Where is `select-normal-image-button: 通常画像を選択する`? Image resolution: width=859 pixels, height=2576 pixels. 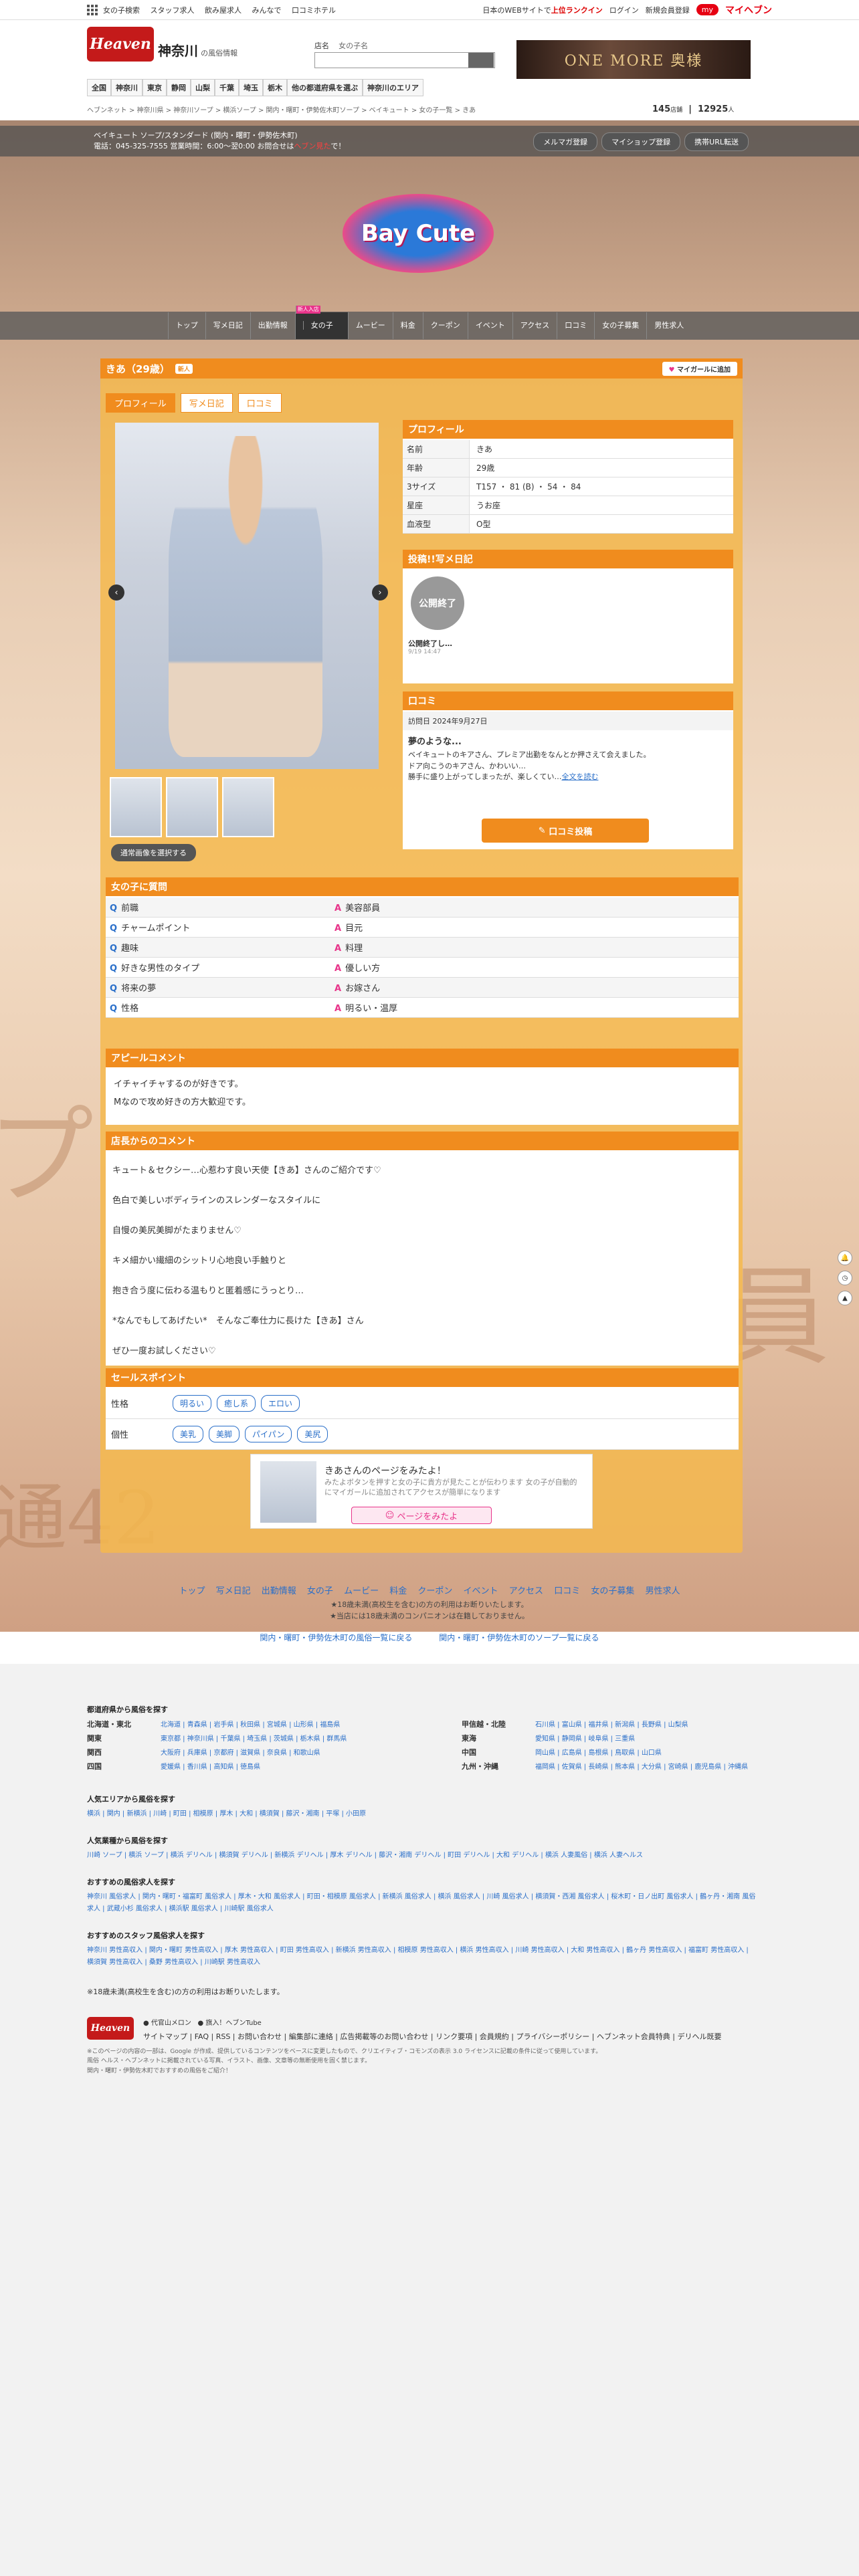 select-normal-image-button: 通常画像を選択する is located at coordinates (153, 852).